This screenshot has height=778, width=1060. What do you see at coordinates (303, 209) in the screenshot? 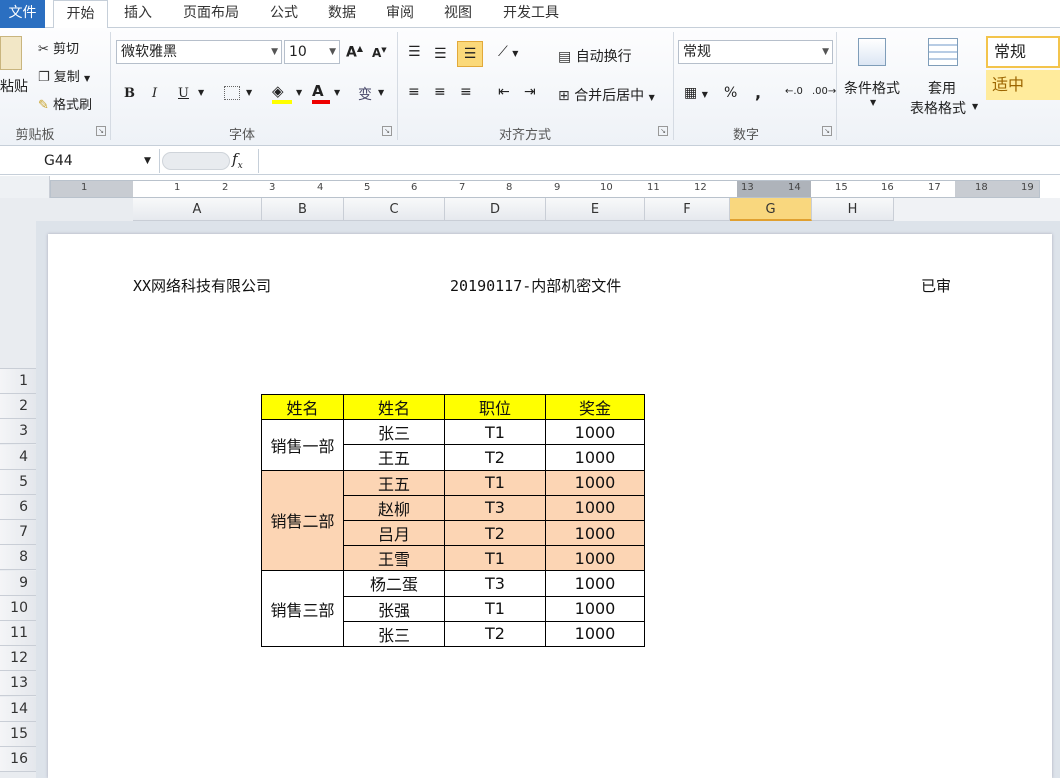
I see `column-header-B: B` at bounding box center [303, 209].